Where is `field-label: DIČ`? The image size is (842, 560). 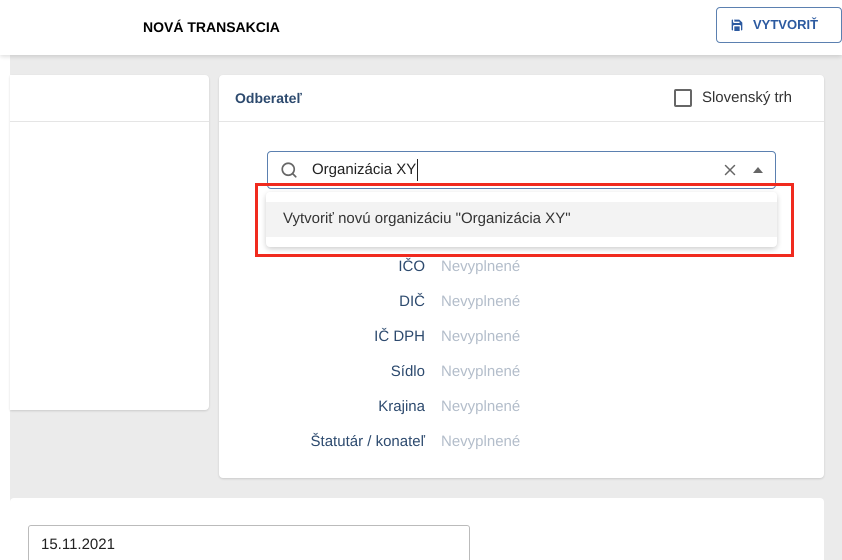 field-label: DIČ is located at coordinates (411, 302).